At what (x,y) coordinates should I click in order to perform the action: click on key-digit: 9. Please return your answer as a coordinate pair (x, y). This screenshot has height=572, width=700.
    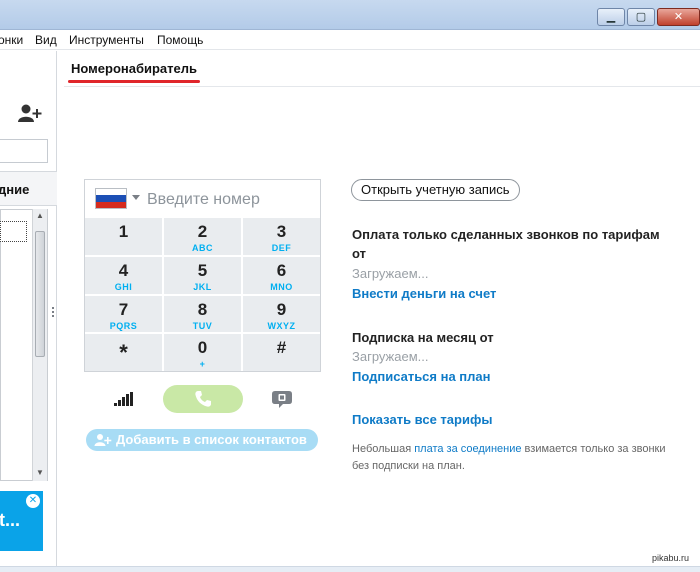
    Looking at the image, I should click on (281, 309).